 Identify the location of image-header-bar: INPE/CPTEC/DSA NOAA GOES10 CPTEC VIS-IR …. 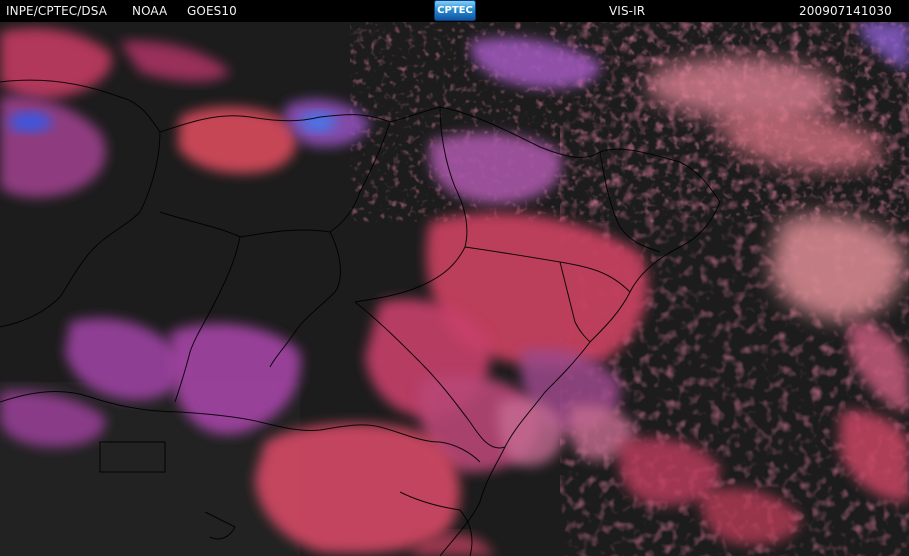
(454, 11).